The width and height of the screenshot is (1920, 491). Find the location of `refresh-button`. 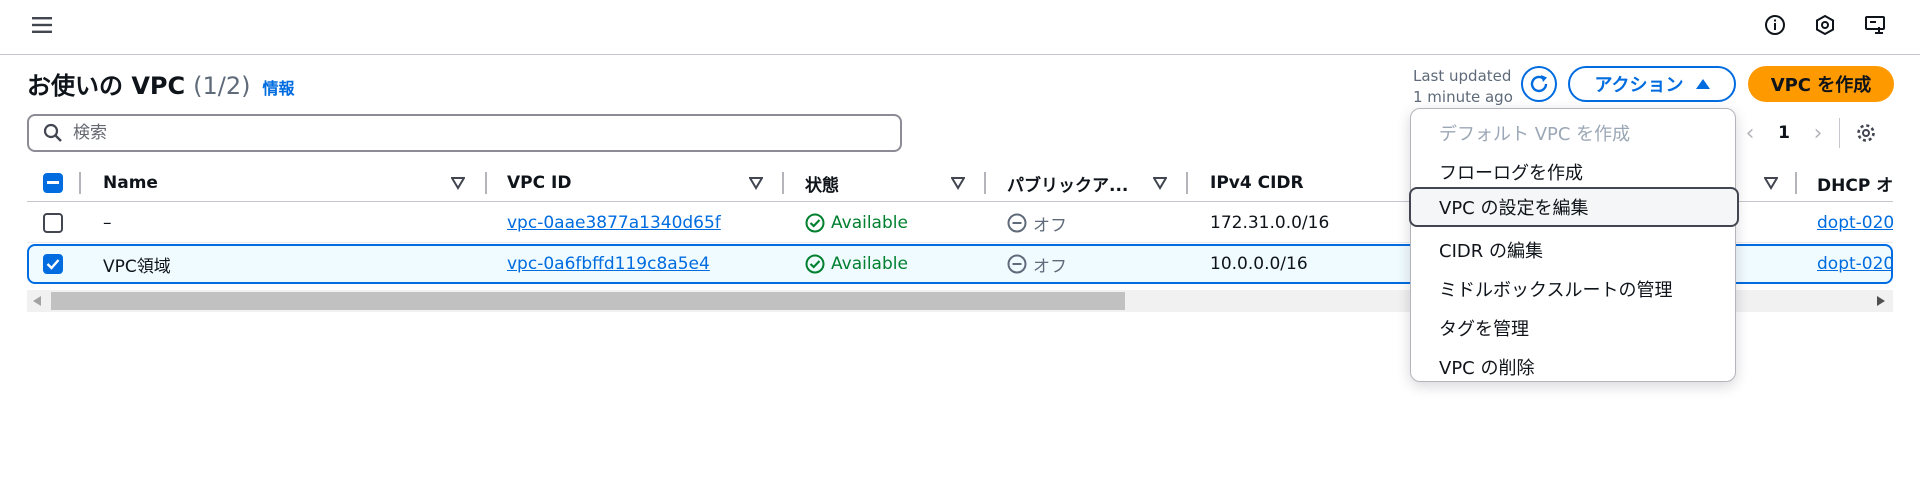

refresh-button is located at coordinates (1539, 84).